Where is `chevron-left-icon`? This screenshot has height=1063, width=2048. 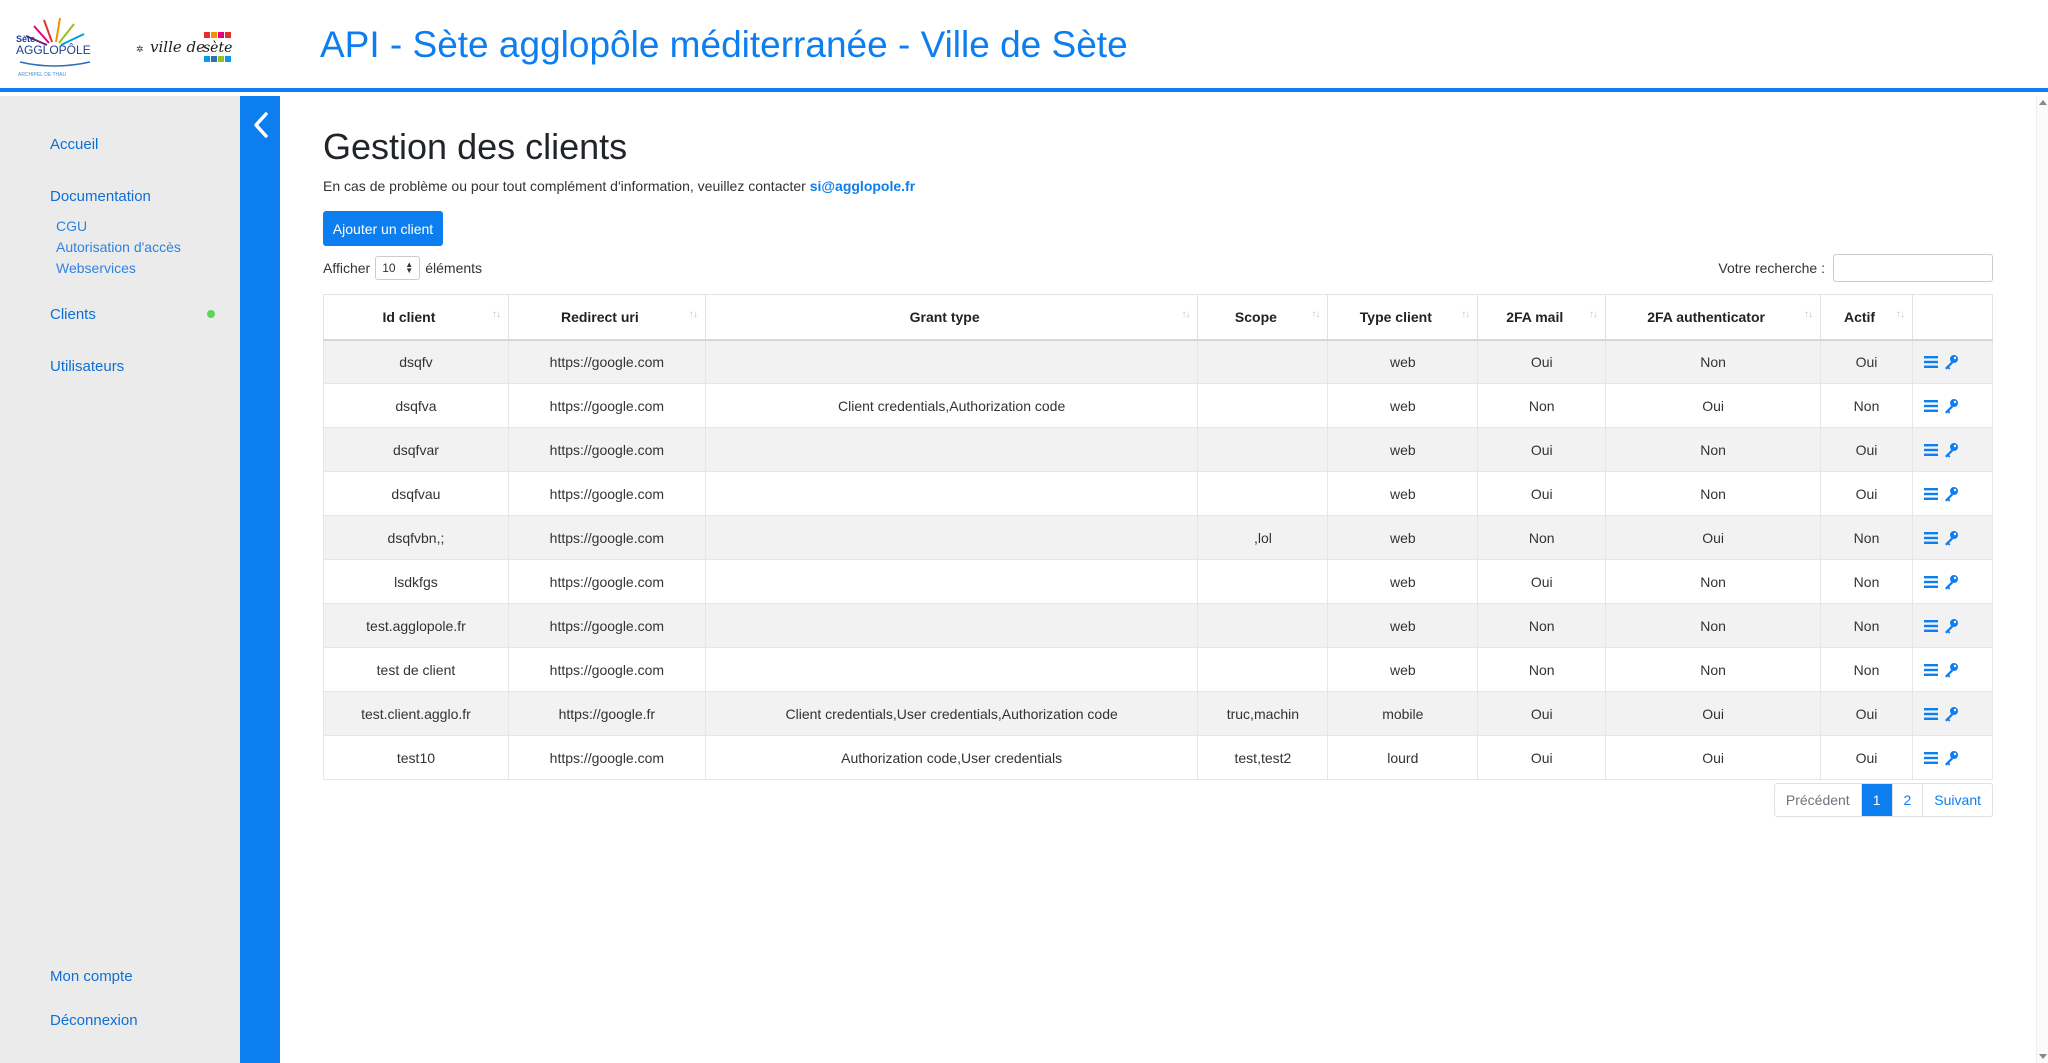
chevron-left-icon is located at coordinates (261, 125).